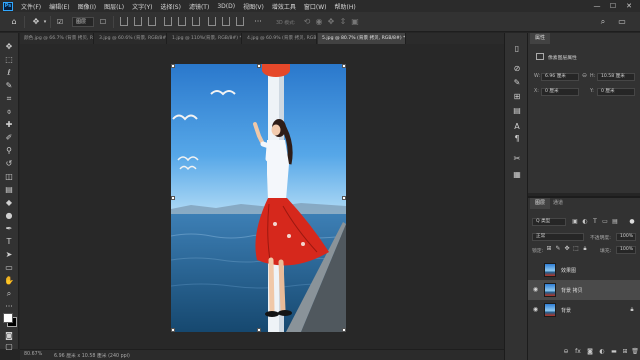 Image resolution: width=640 pixels, height=360 pixels. What do you see at coordinates (45, 22) in the screenshot?
I see `chevron-down-icon: ▾` at bounding box center [45, 22].